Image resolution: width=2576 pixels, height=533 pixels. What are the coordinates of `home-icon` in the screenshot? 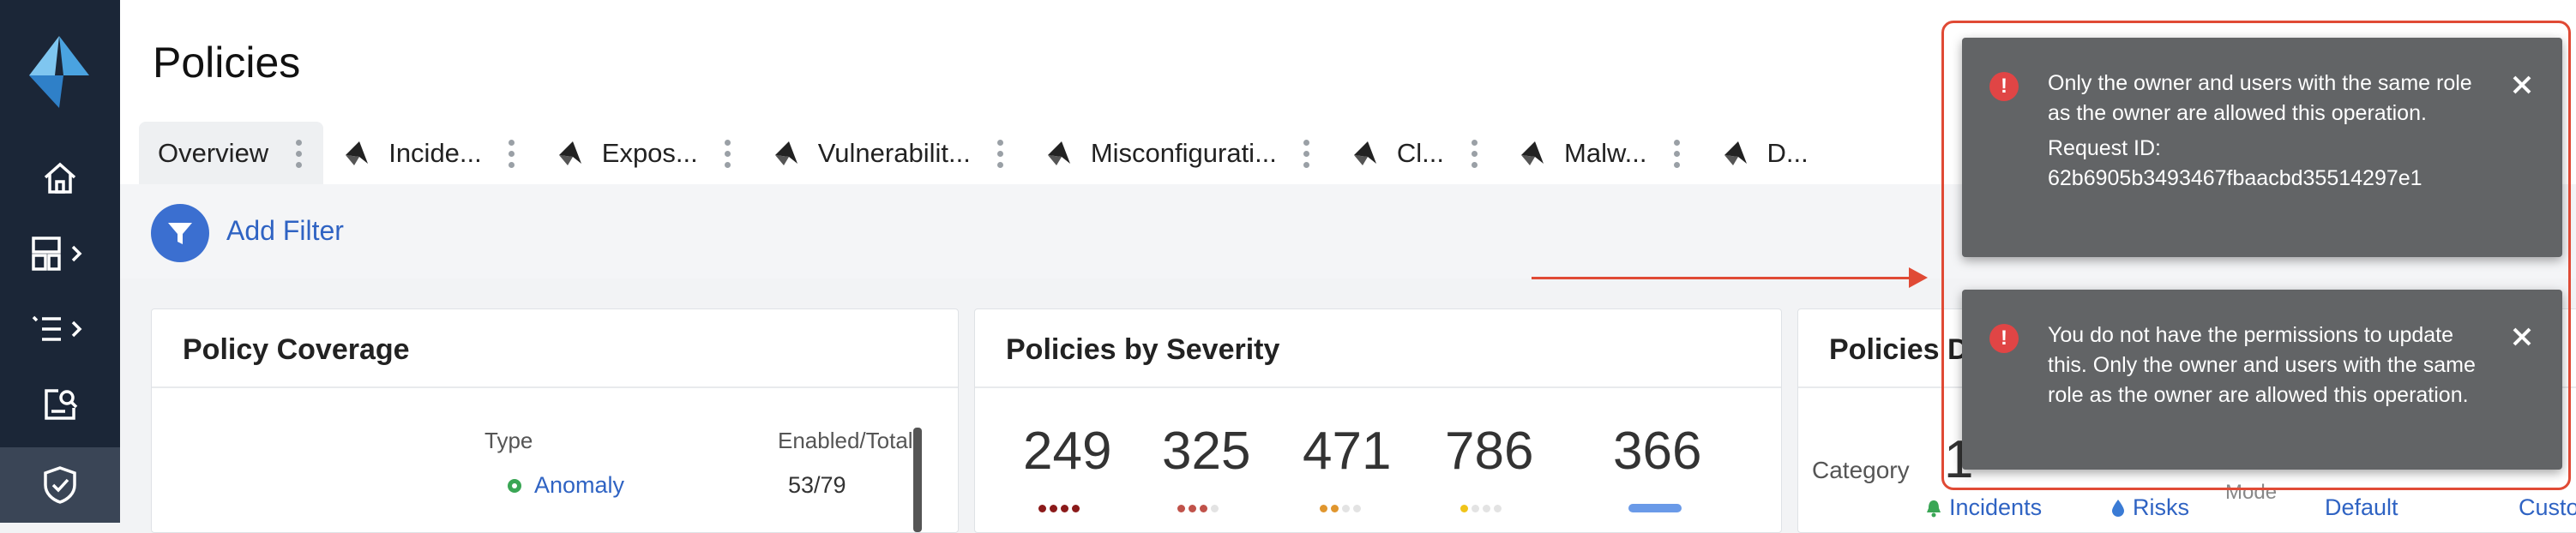 It's located at (60, 178).